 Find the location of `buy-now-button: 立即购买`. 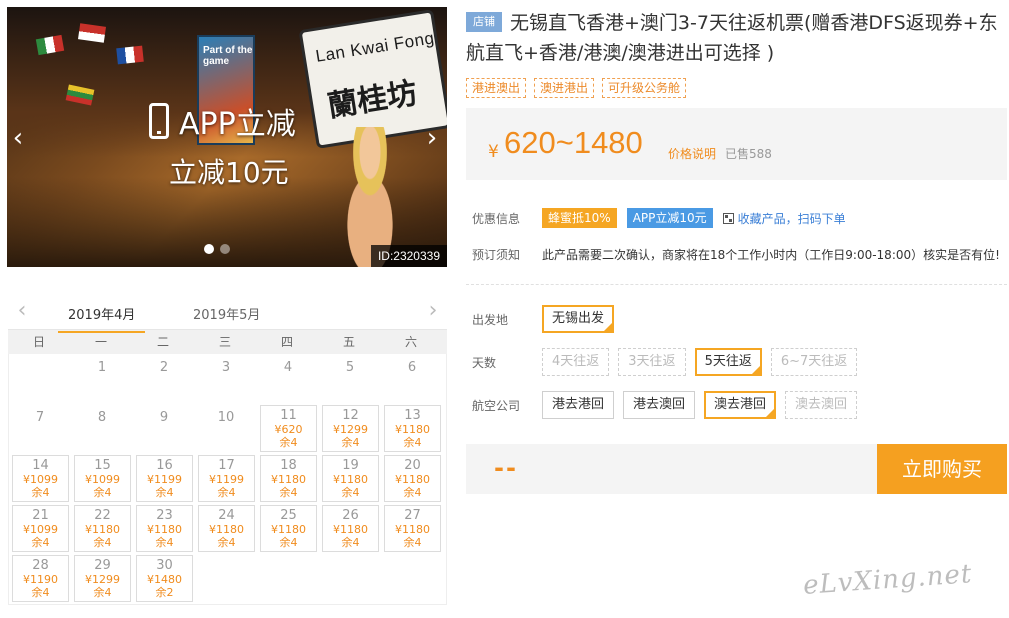

buy-now-button: 立即购买 is located at coordinates (942, 469).